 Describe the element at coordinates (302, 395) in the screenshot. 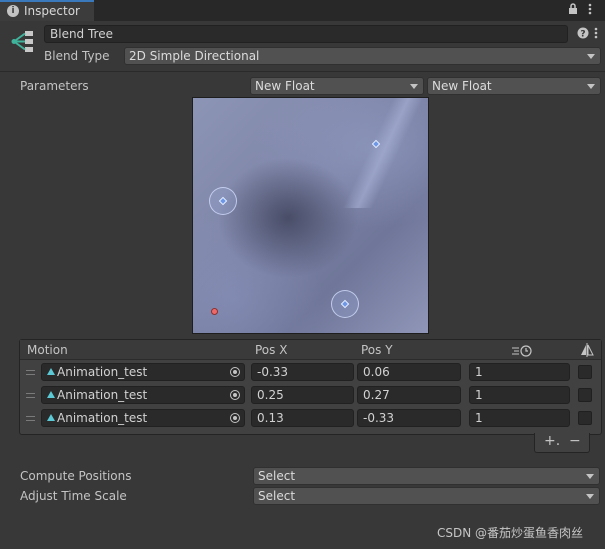

I see `pos-x-field: 0.25` at that location.